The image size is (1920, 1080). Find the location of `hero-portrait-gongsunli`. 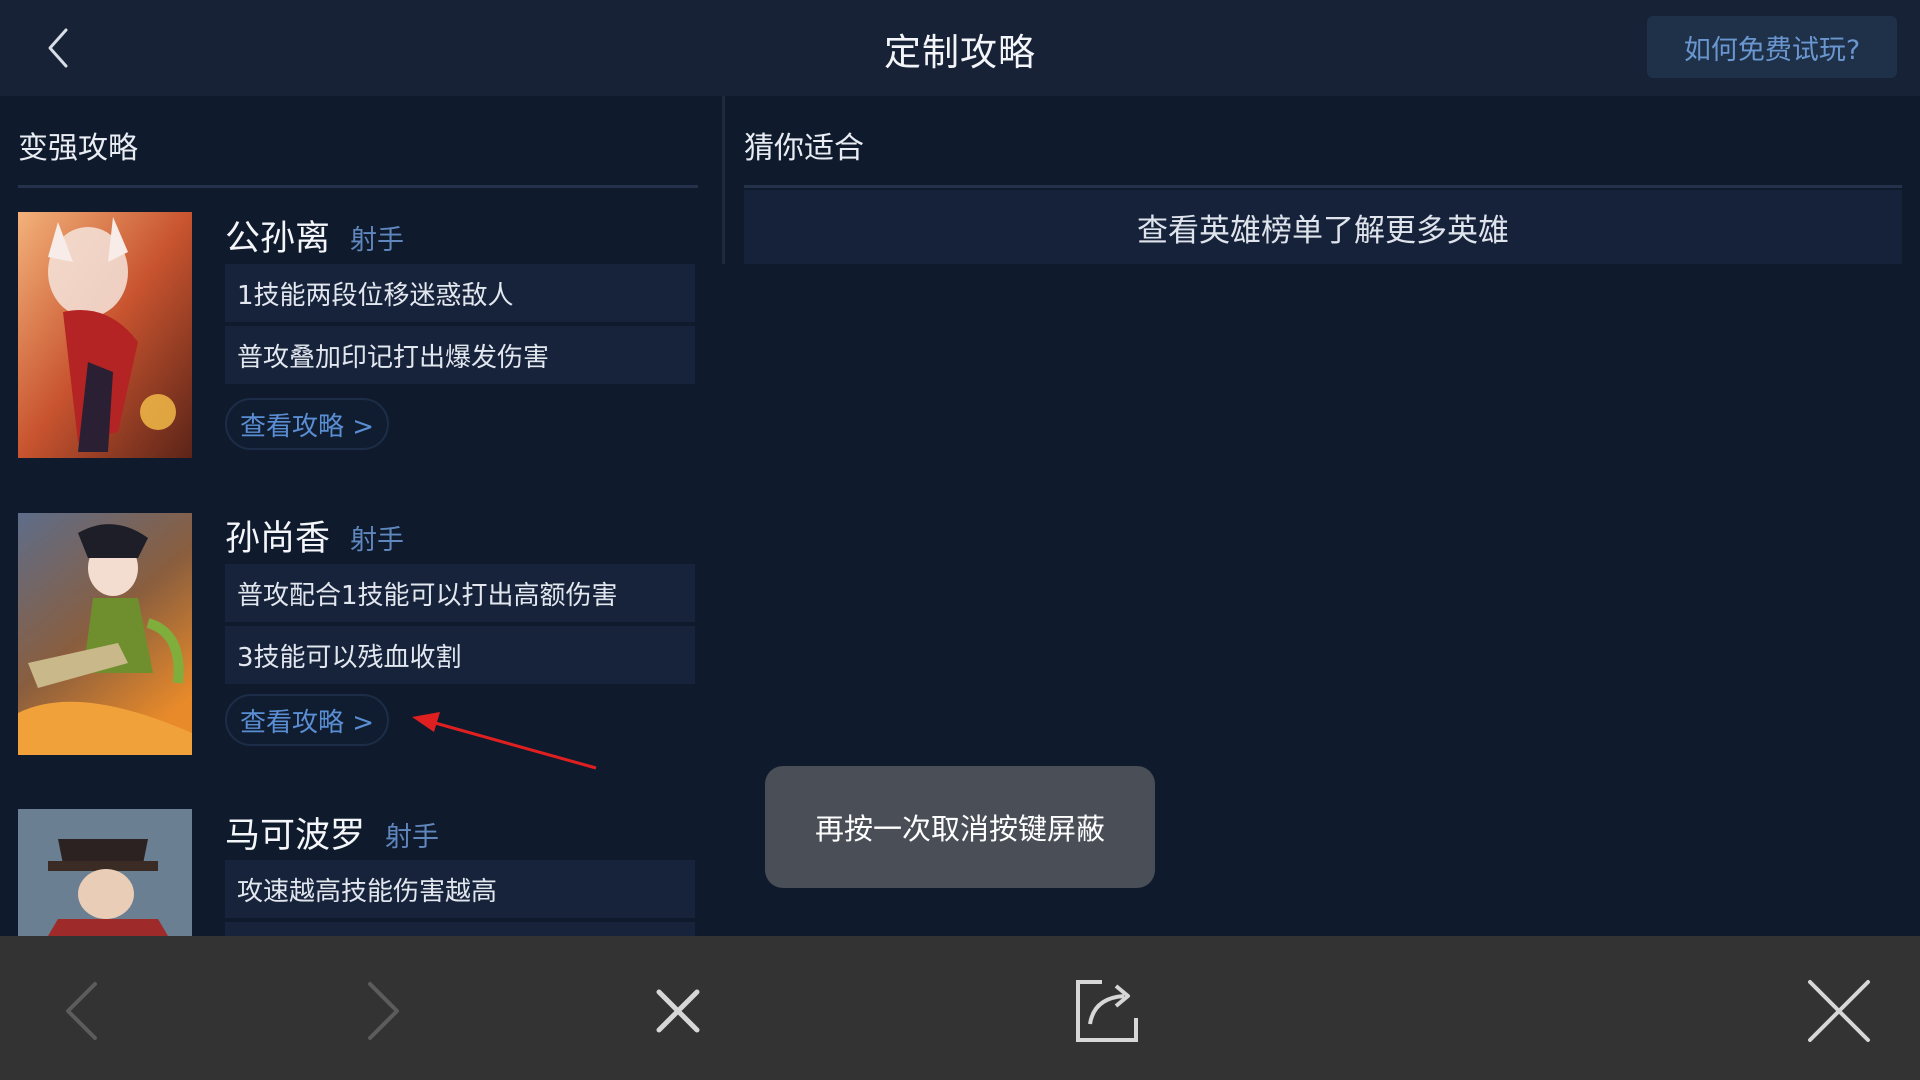

hero-portrait-gongsunli is located at coordinates (105, 335).